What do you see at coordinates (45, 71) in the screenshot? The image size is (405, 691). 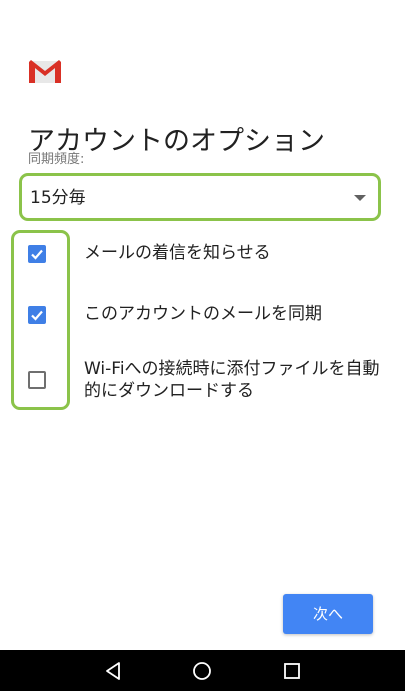 I see `gmail-logo-icon` at bounding box center [45, 71].